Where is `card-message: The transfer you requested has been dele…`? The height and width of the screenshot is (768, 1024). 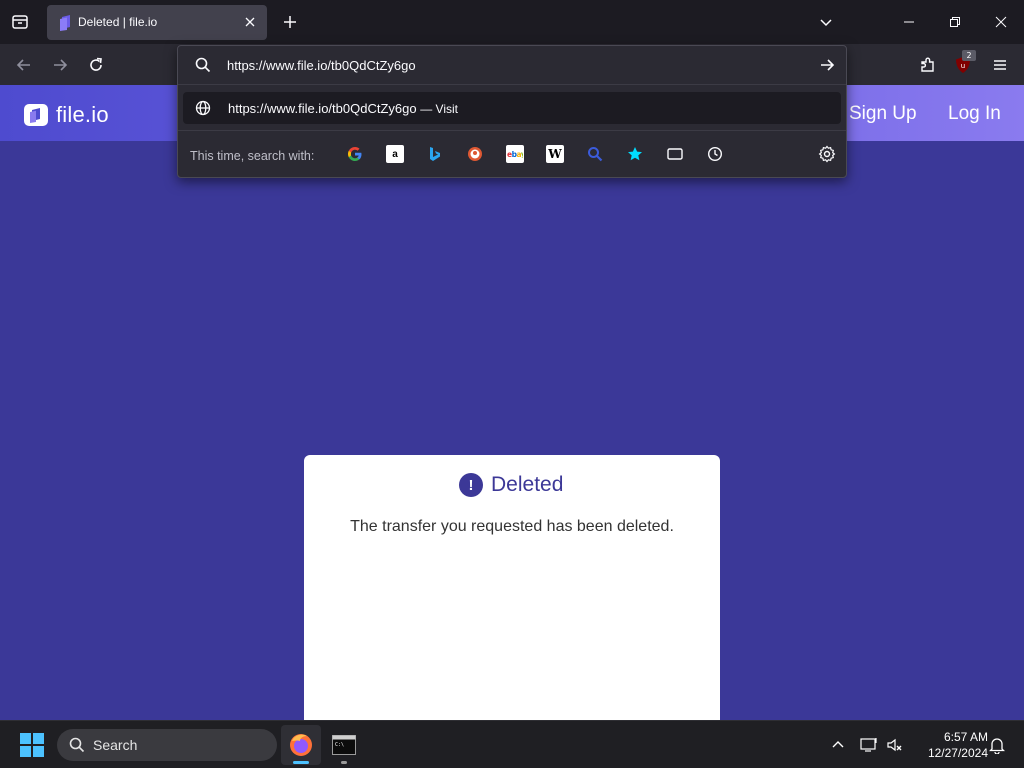
card-message: The transfer you requested has been dele… is located at coordinates (512, 526).